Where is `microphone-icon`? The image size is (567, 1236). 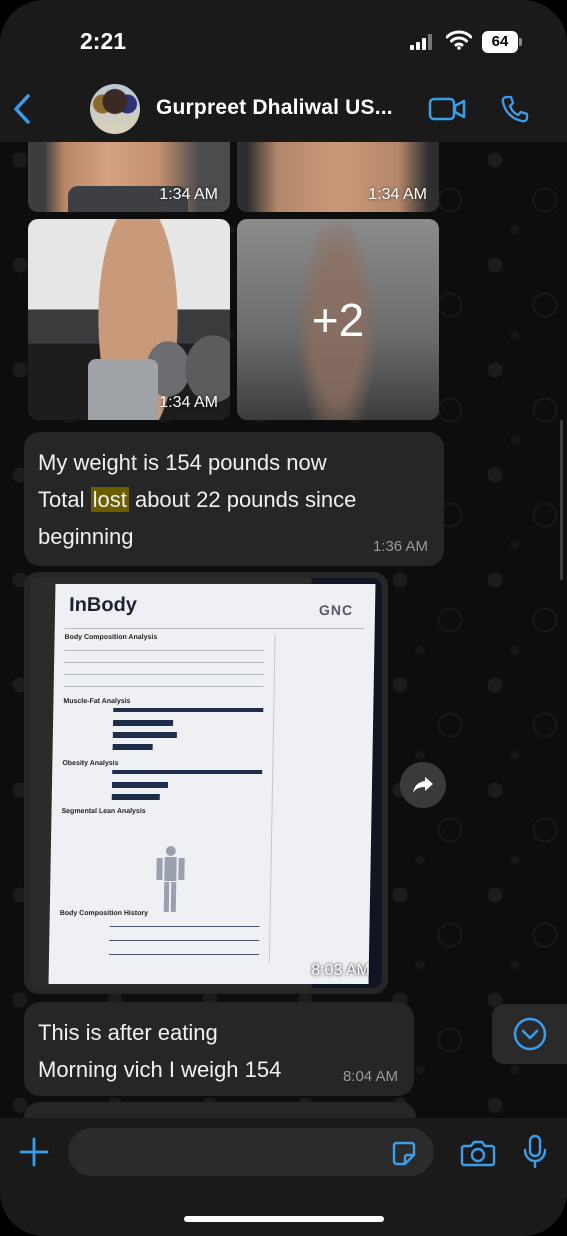 microphone-icon is located at coordinates (535, 1152).